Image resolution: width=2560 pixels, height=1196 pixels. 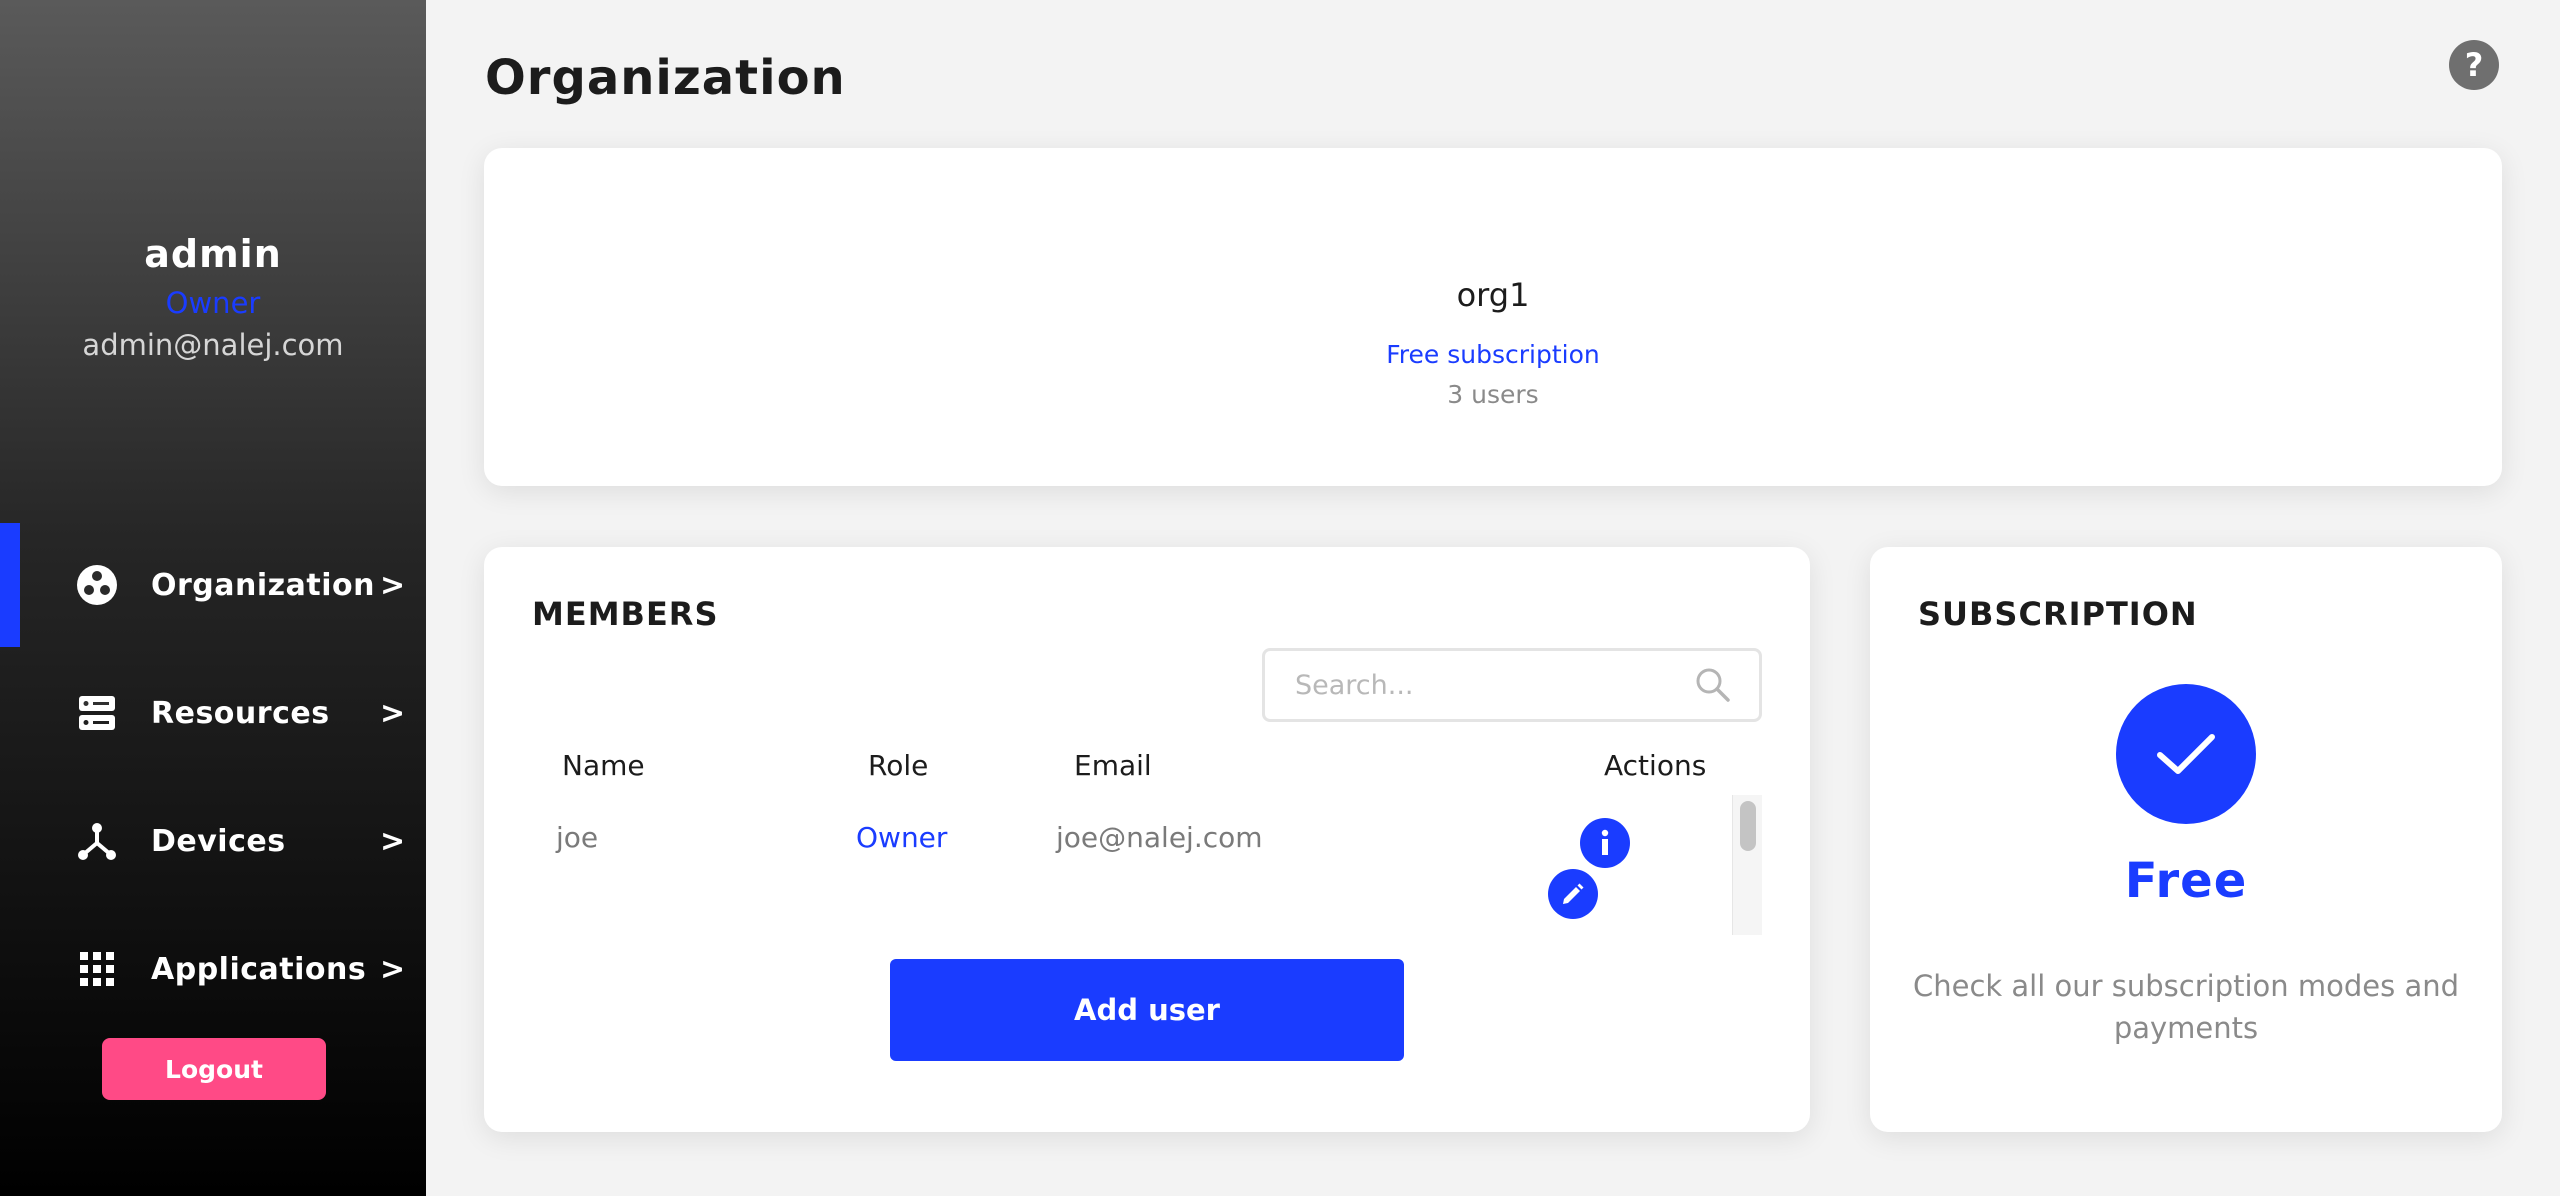 What do you see at coordinates (259, 969) in the screenshot?
I see `sidebar-item-label: Applications` at bounding box center [259, 969].